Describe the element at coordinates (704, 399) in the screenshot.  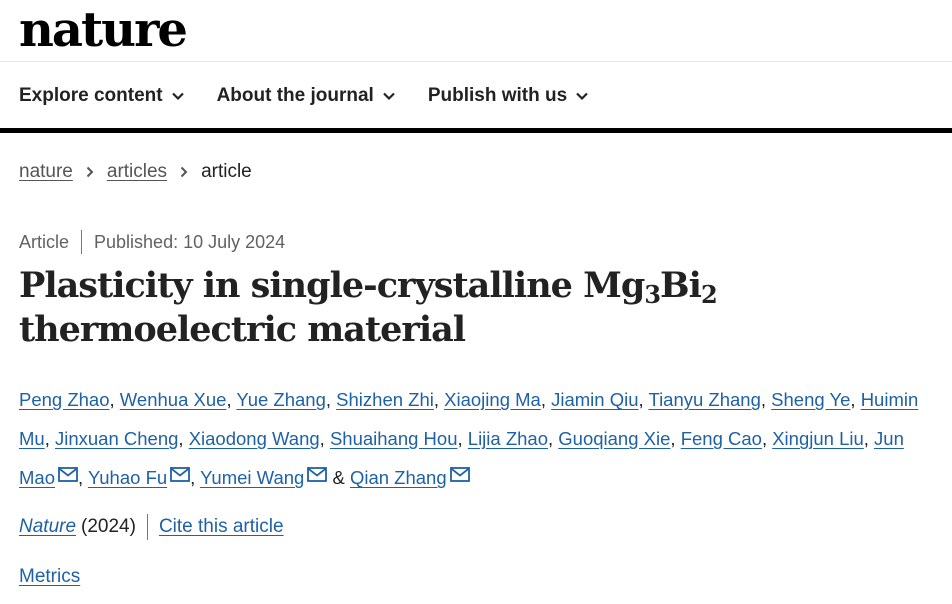
I see `author-link: Tianyu Zhang` at that location.